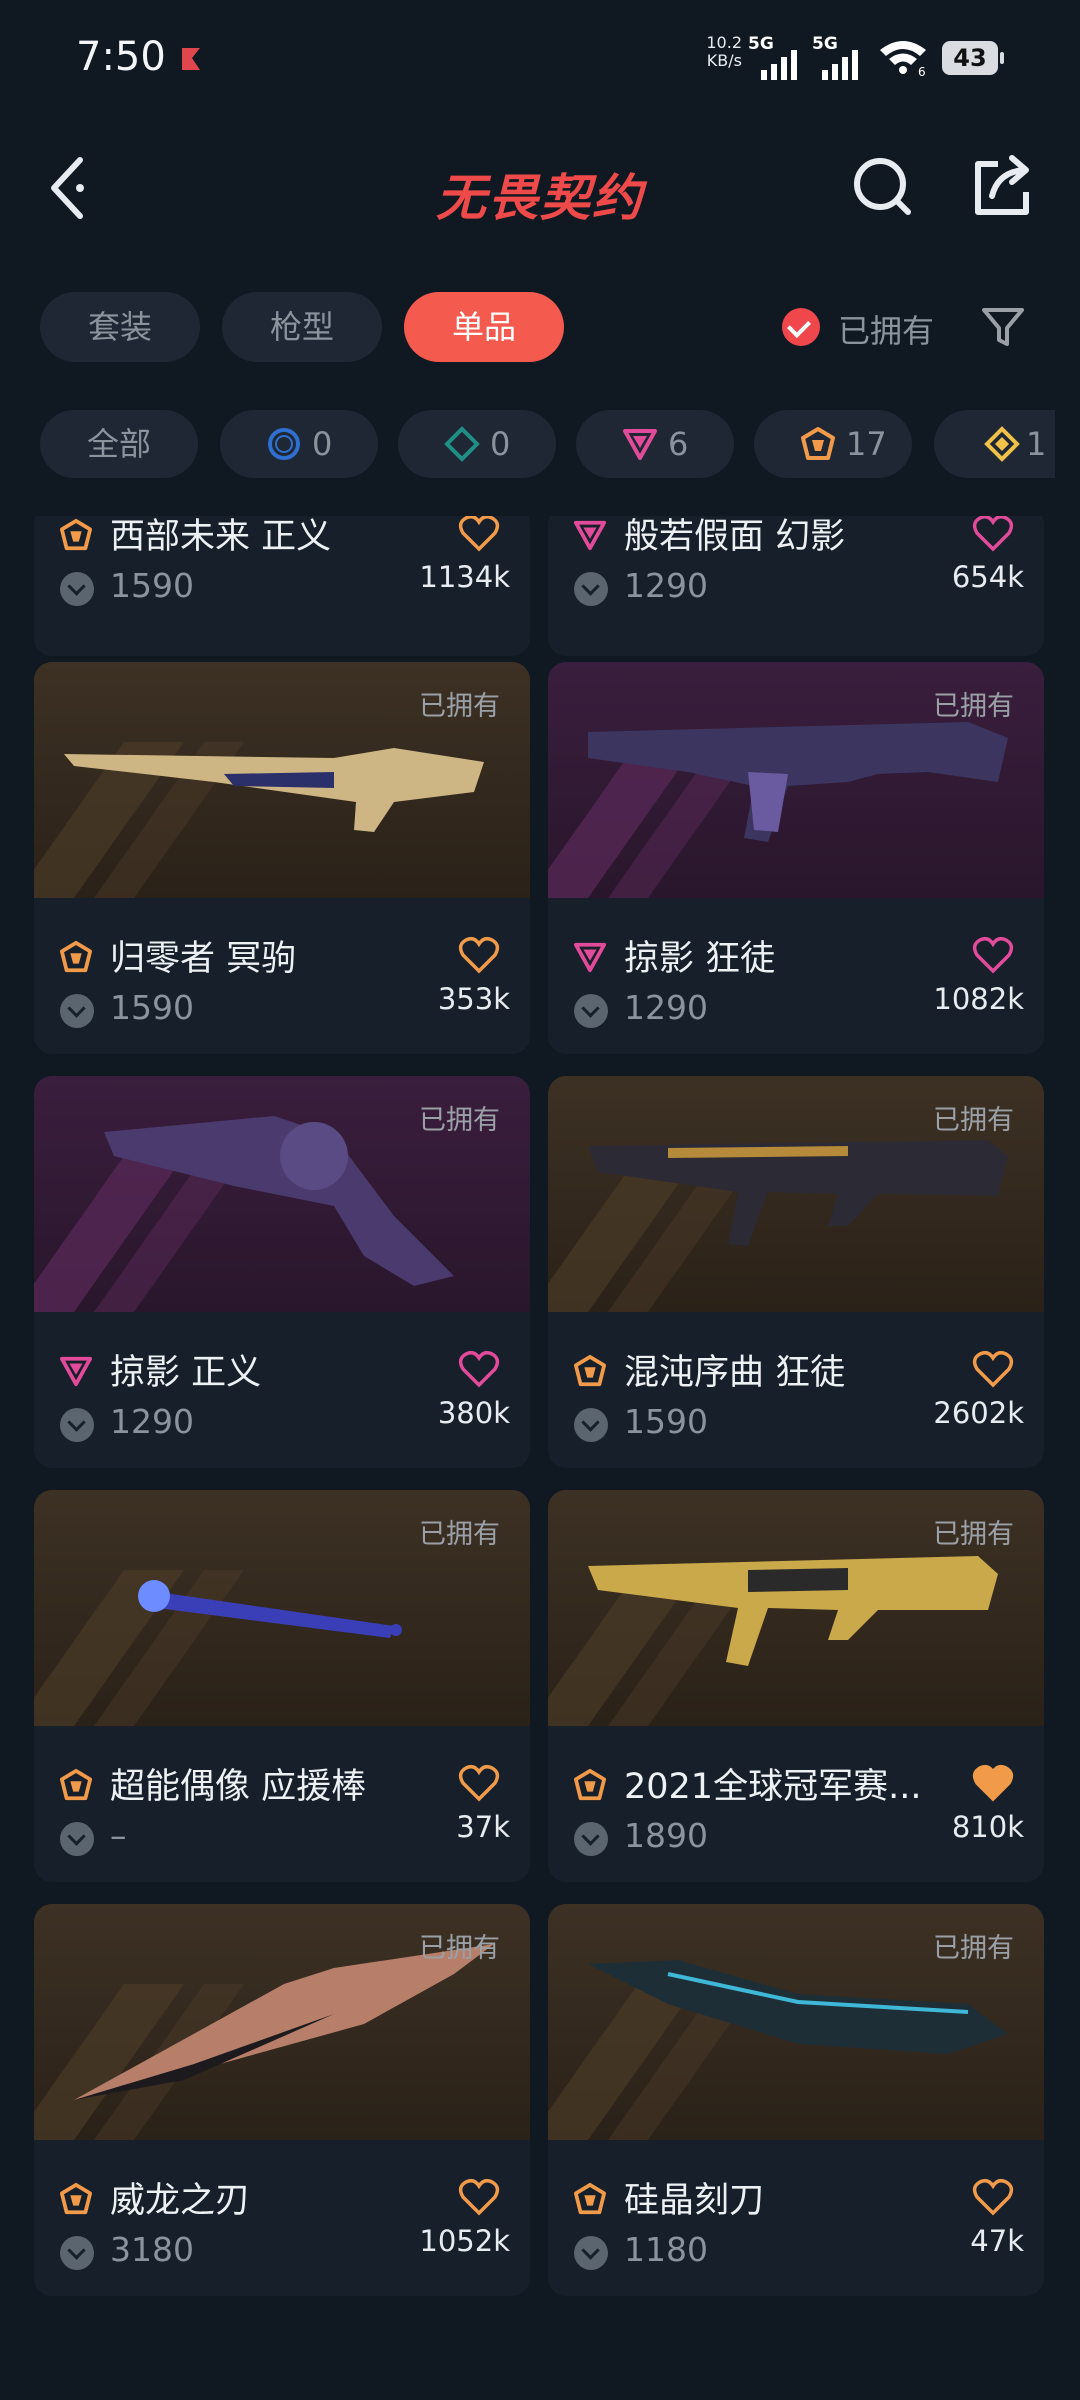 This screenshot has width=1080, height=2400. Describe the element at coordinates (666, 1835) in the screenshot. I see `skin-price: 1890` at that location.